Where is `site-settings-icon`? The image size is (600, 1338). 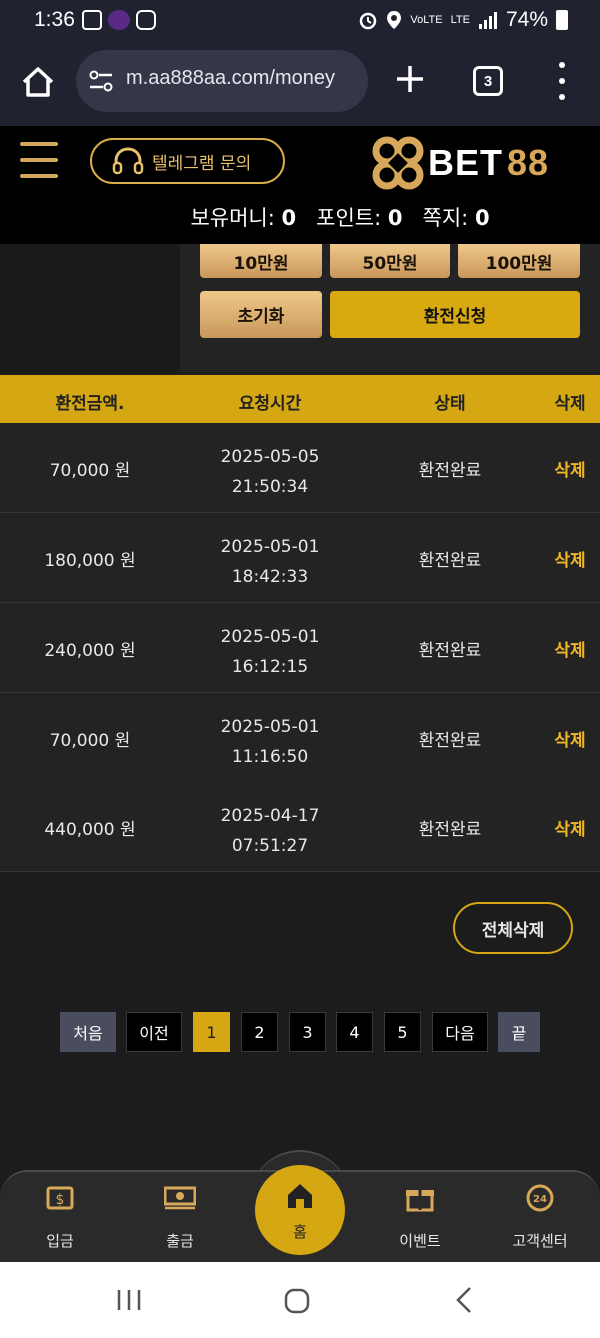
site-settings-icon is located at coordinates (101, 81).